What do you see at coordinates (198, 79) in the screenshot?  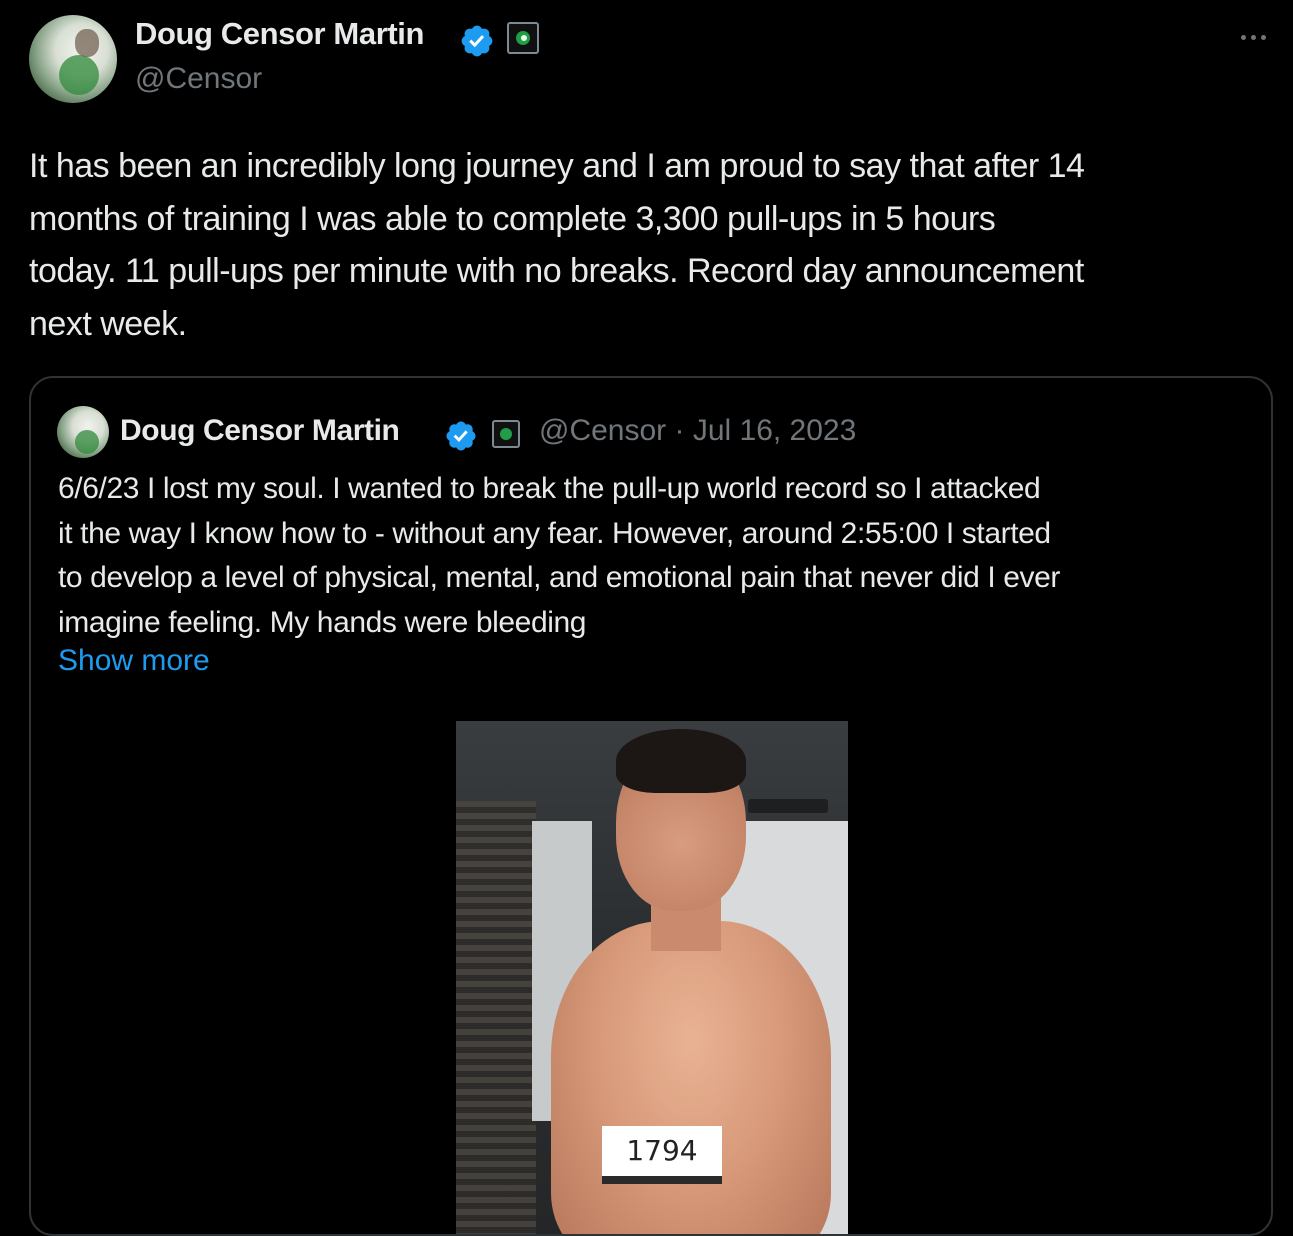 I see `author-handle: @Censor` at bounding box center [198, 79].